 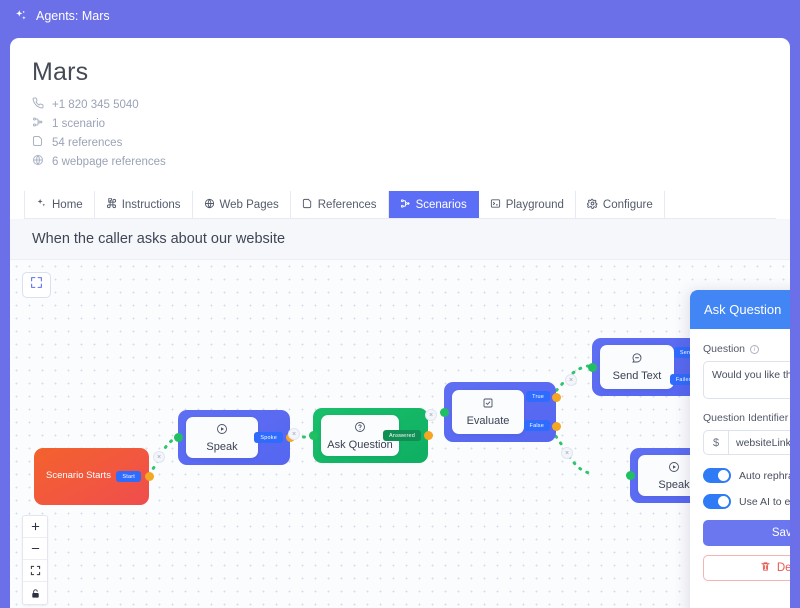 What do you see at coordinates (746, 533) in the screenshot?
I see `save-button: Save` at bounding box center [746, 533].